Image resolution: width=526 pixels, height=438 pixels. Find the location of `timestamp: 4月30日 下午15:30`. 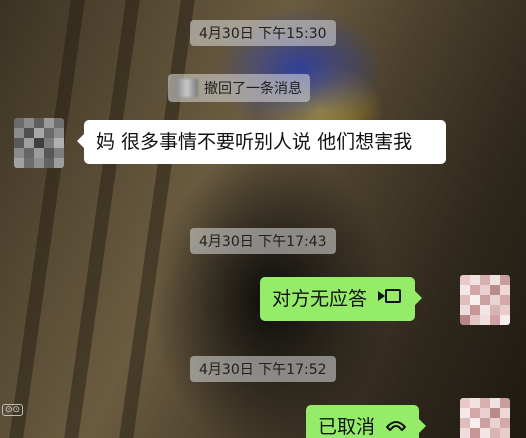

timestamp: 4月30日 下午15:30 is located at coordinates (263, 33).